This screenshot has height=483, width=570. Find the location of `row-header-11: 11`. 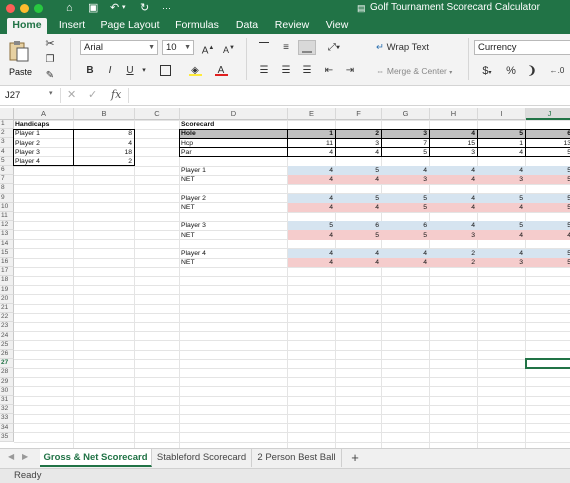

row-header-11: 11 is located at coordinates (7, 217).